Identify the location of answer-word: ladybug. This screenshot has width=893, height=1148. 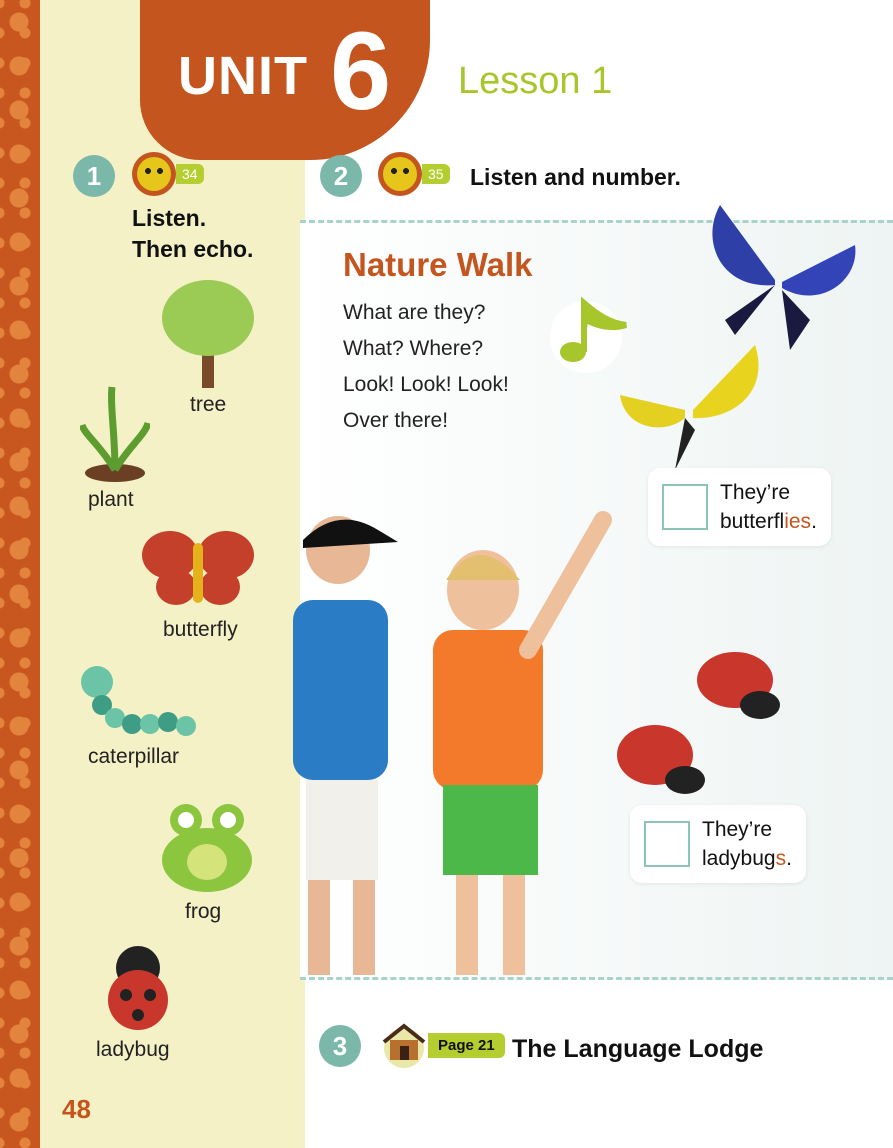
(739, 858).